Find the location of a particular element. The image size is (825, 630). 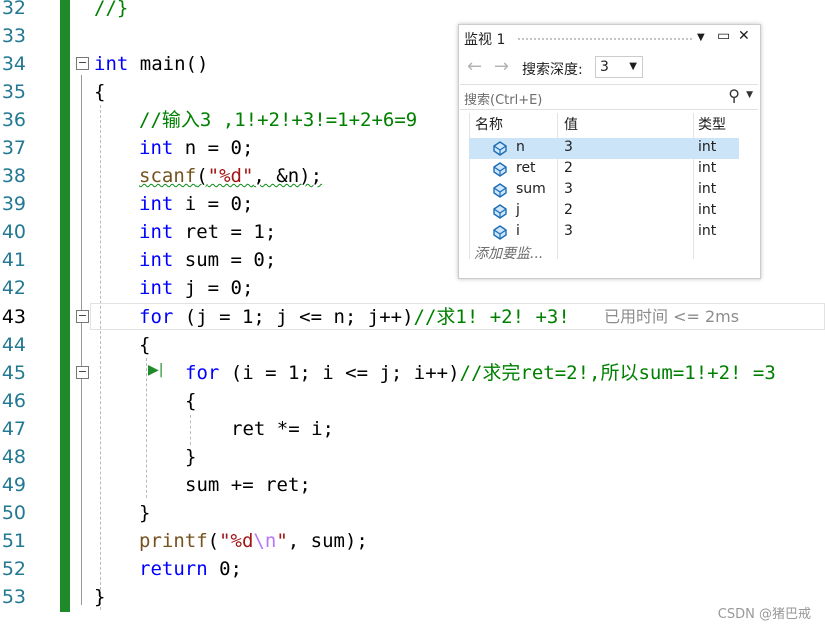

line-number: 33 is located at coordinates (13, 36).